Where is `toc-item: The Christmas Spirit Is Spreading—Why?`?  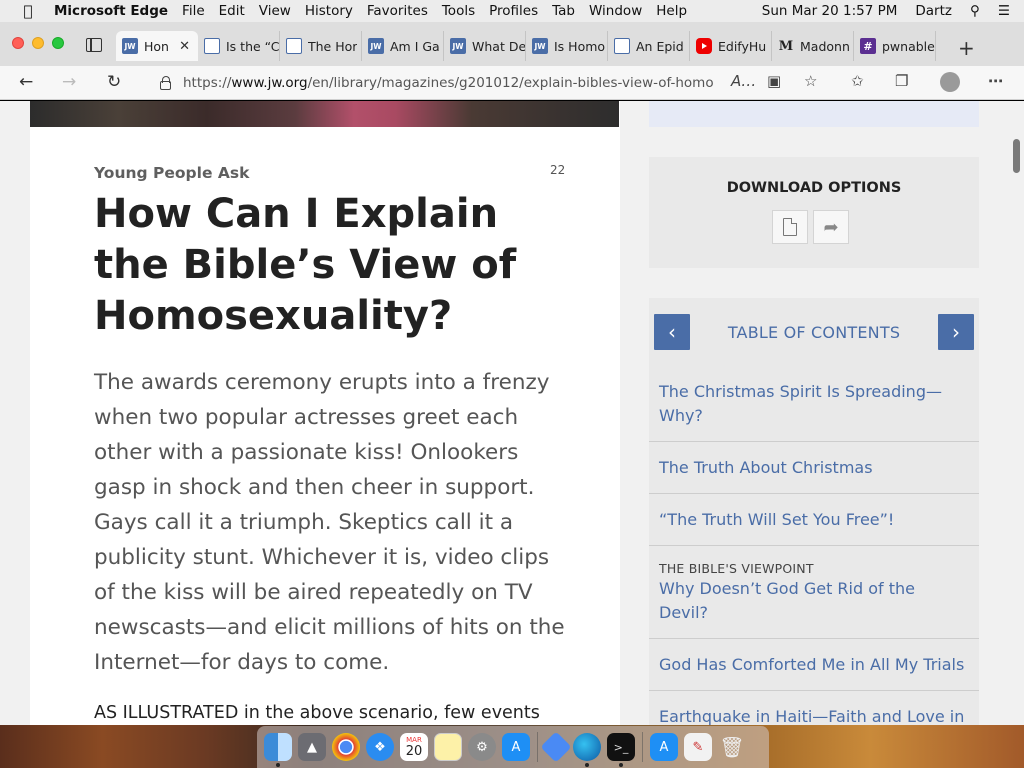 toc-item: The Christmas Spirit Is Spreading—Why? is located at coordinates (814, 404).